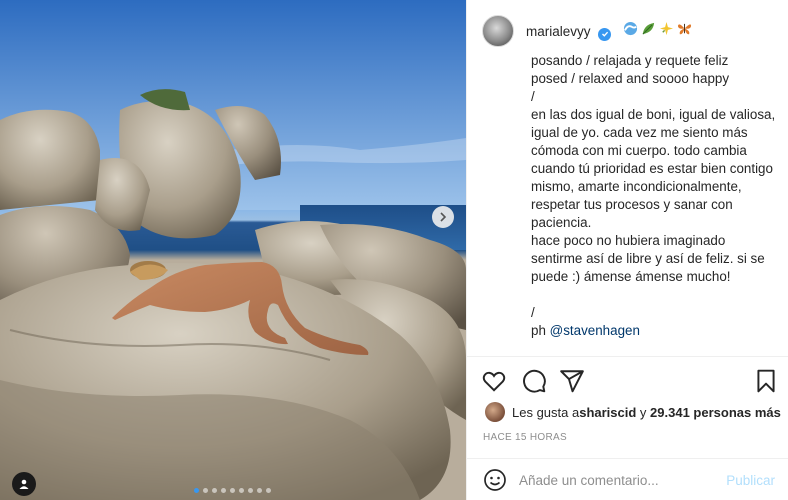 This screenshot has height=500, width=788. What do you see at coordinates (572, 381) in the screenshot?
I see `share-icon` at bounding box center [572, 381].